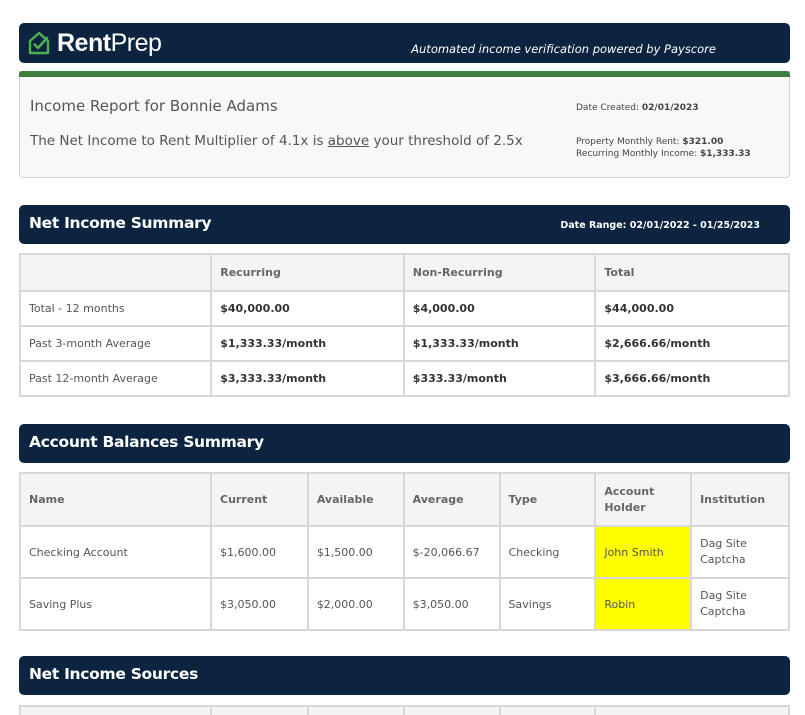 This screenshot has height=715, width=805. Describe the element at coordinates (355, 552) in the screenshot. I see `available-balance: $1,500.00` at that location.